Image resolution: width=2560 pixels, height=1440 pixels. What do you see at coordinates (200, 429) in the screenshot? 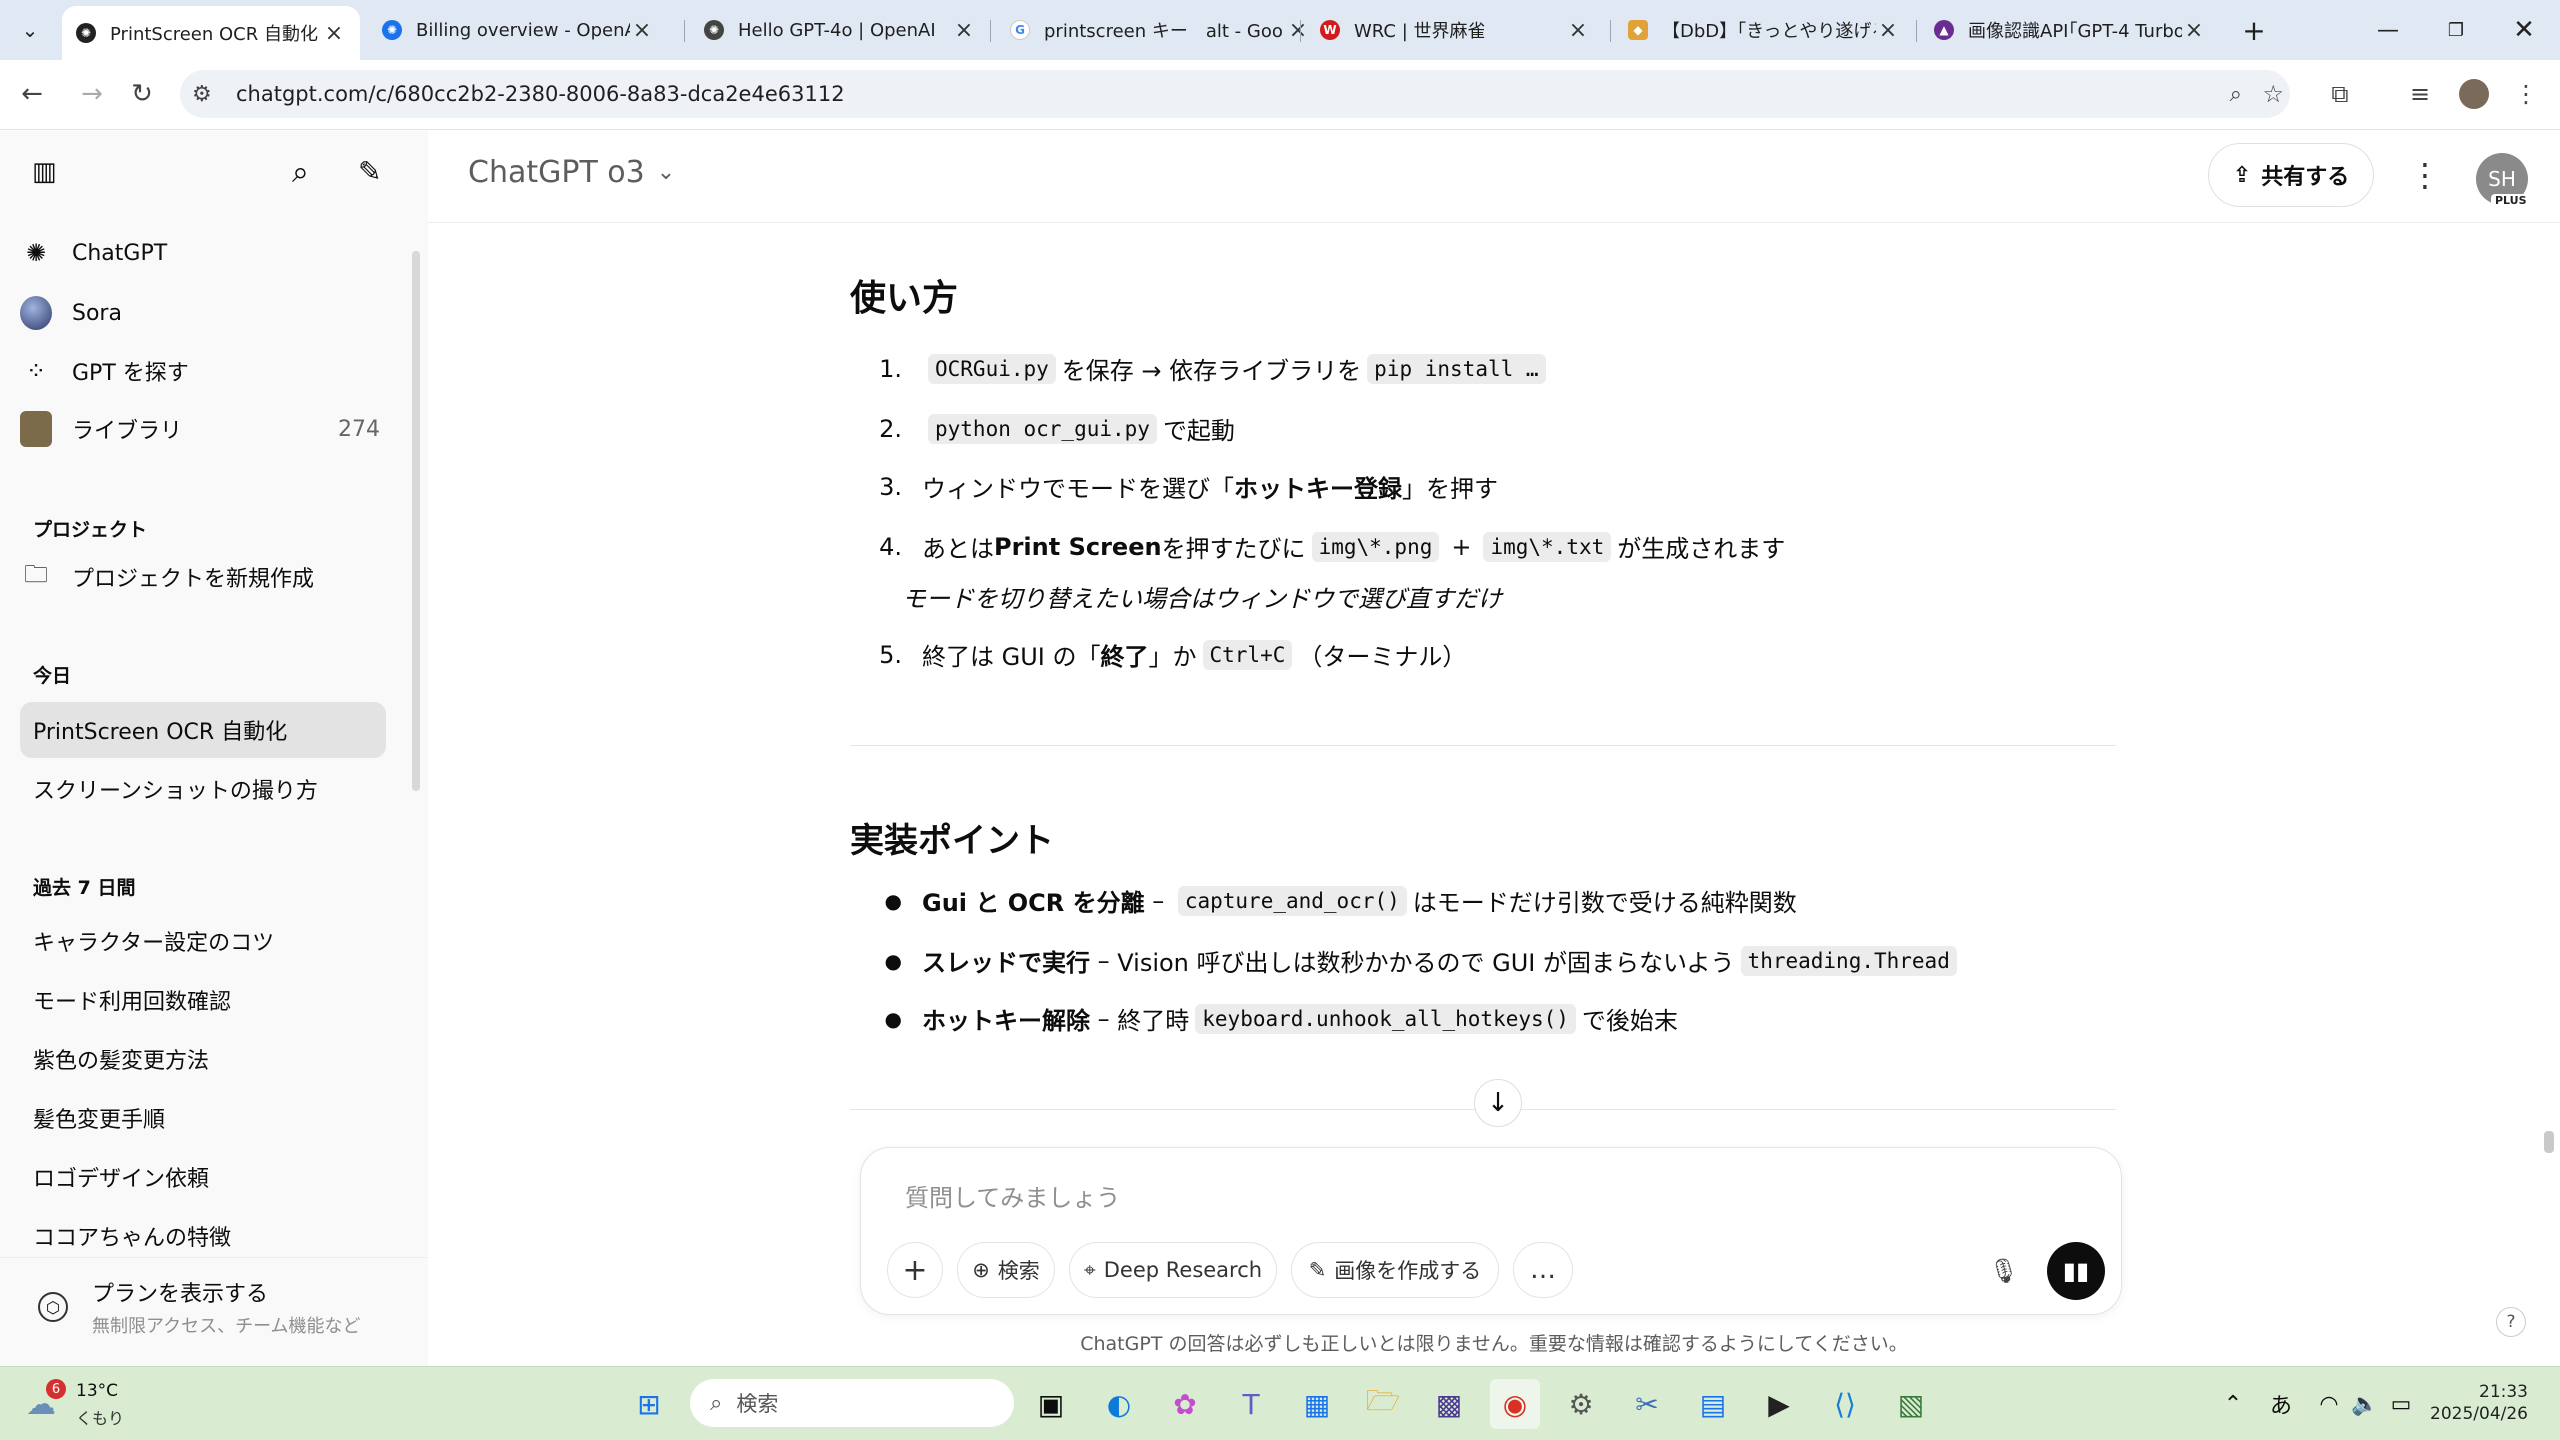
I see `sidebar-item-library: ライブラリ 274` at bounding box center [200, 429].